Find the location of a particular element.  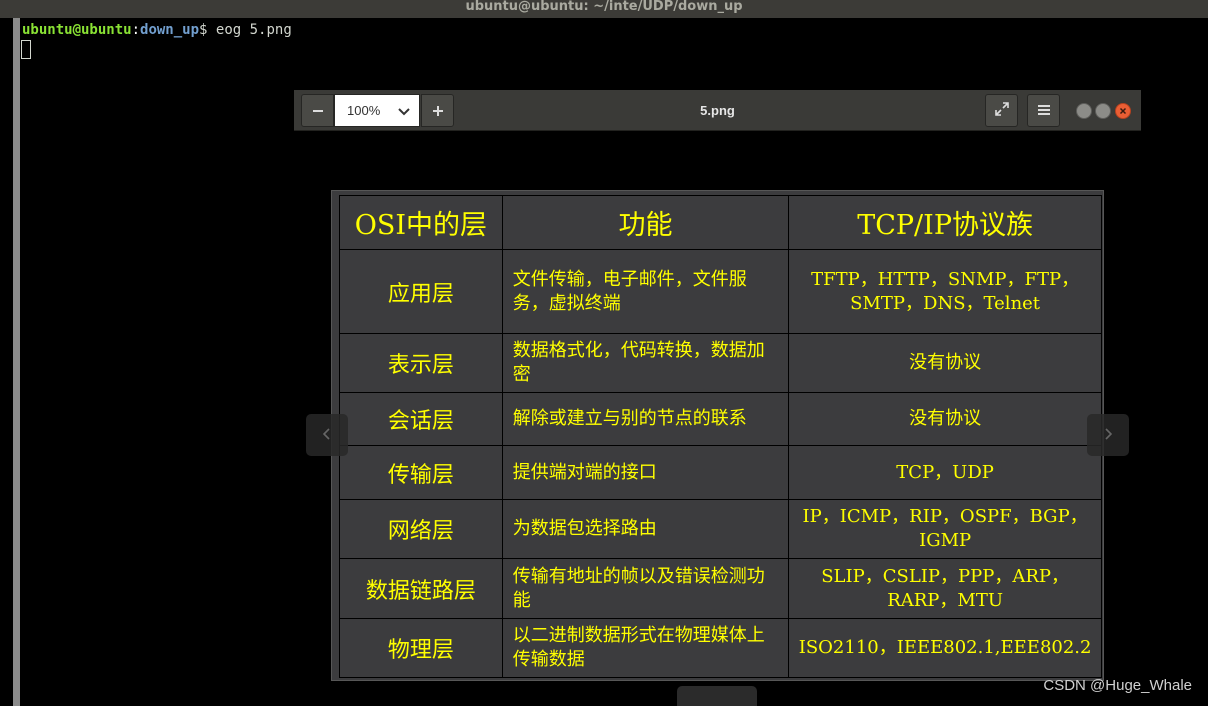

protocol-cell: TCP，UDP is located at coordinates (945, 472).